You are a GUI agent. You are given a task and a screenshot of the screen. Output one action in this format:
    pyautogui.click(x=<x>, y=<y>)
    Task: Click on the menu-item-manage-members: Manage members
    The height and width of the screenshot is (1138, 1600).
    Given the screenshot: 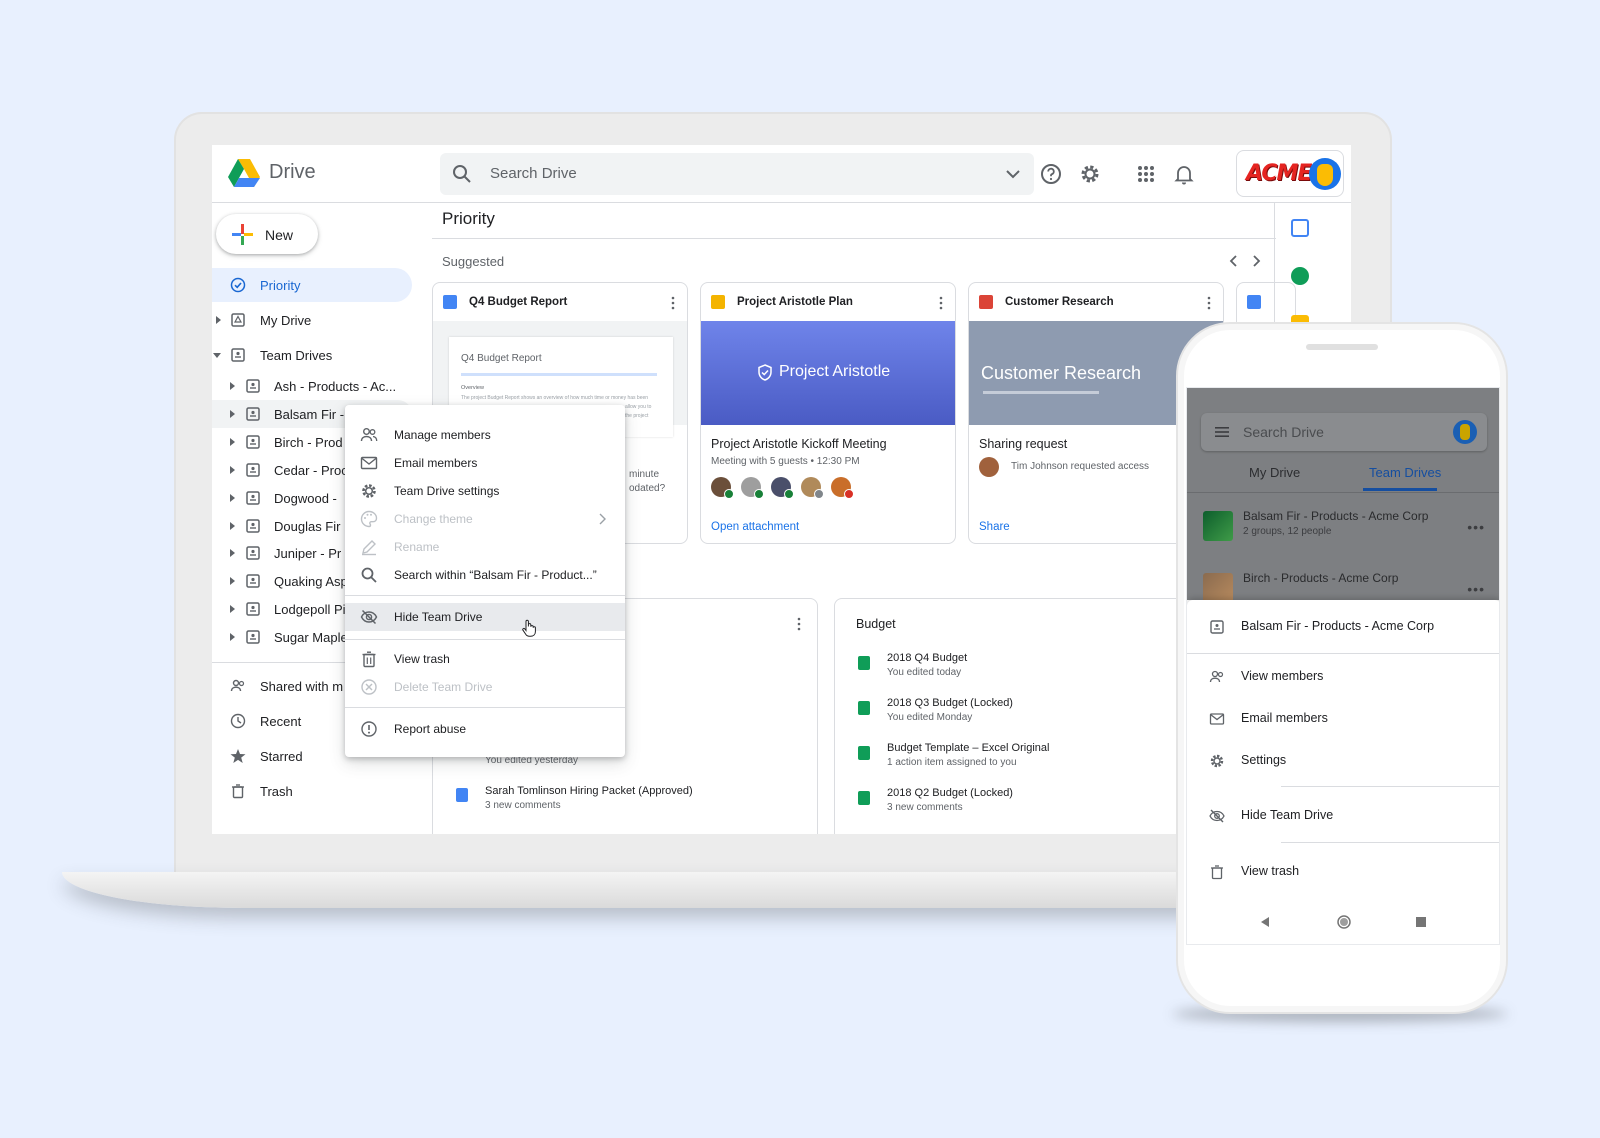 What is the action you would take?
    pyautogui.click(x=485, y=435)
    